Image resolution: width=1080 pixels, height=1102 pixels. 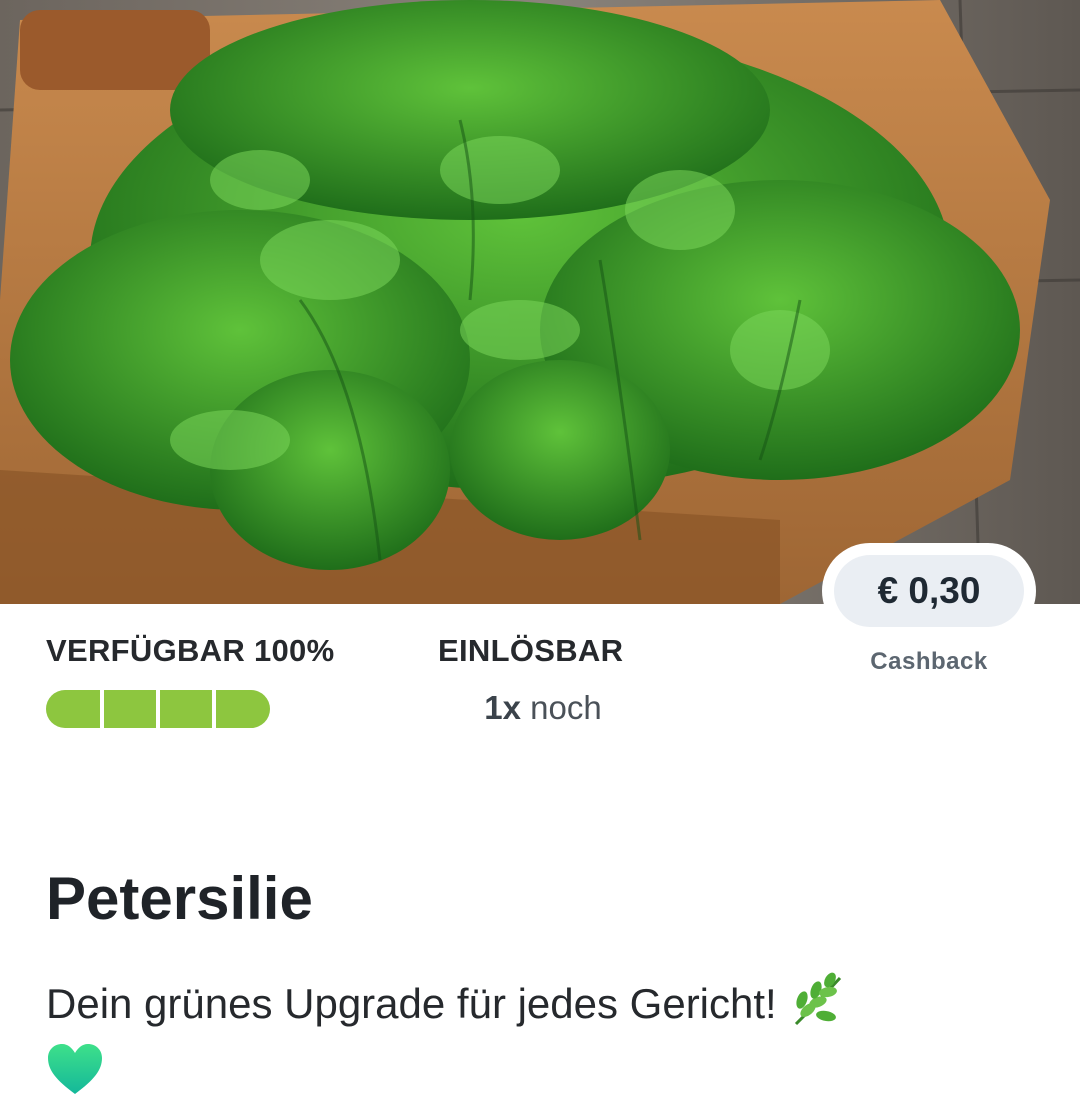 I want to click on availability-label: VERFÜGBAR 100%, so click(x=190, y=650).